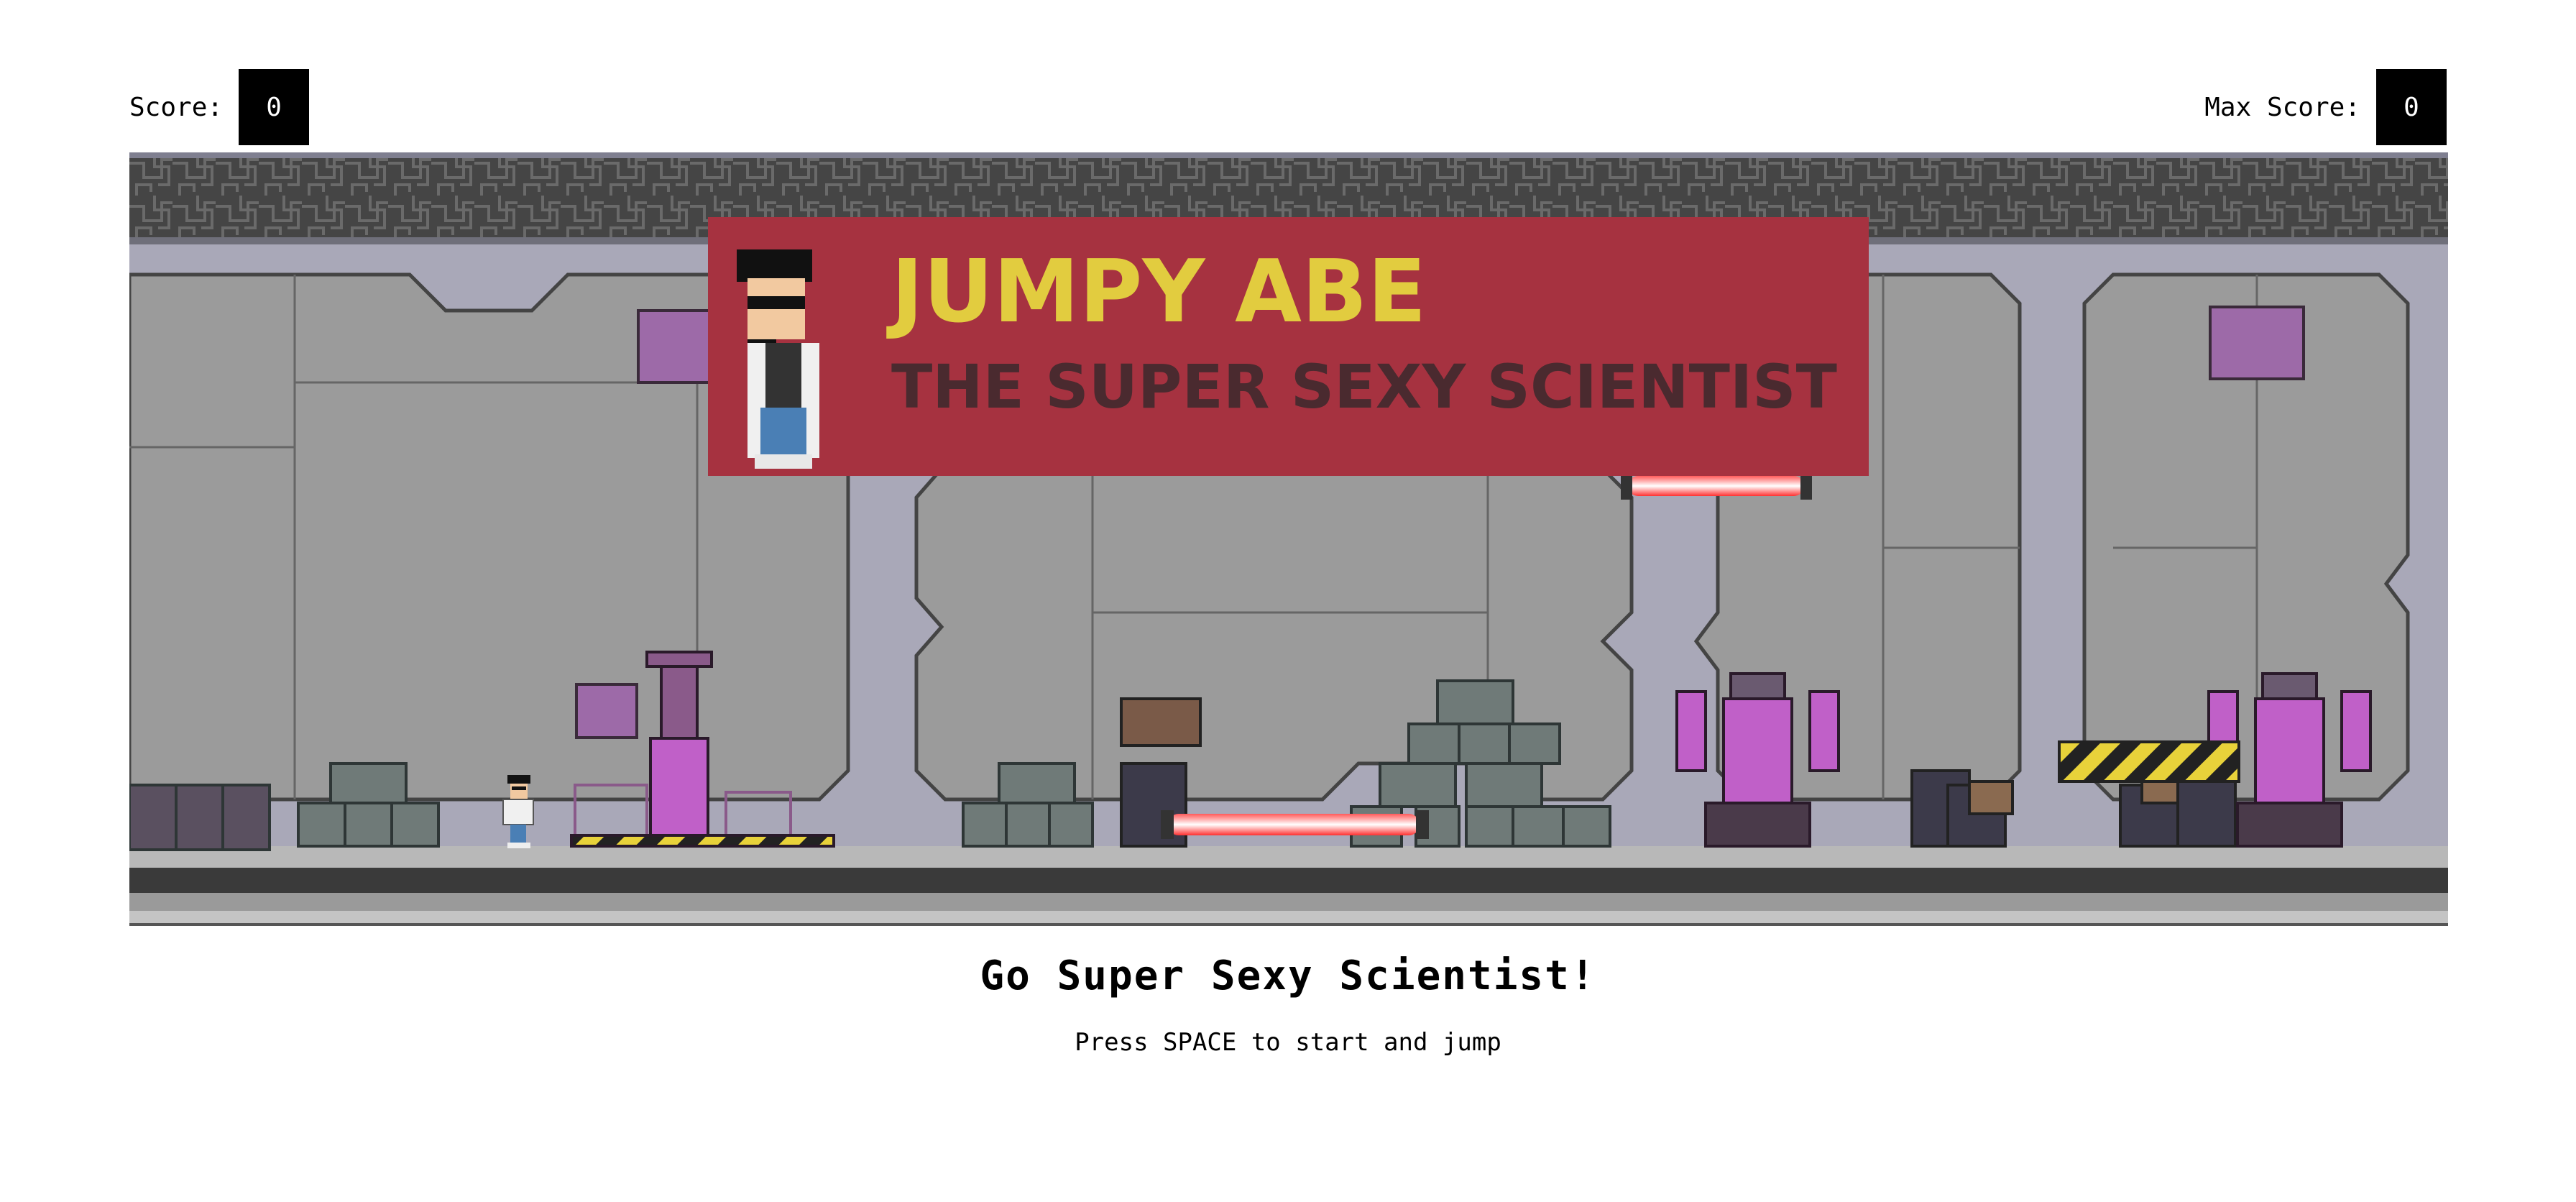 The height and width of the screenshot is (1202, 2576). Describe the element at coordinates (1156, 292) in the screenshot. I see `banner-title: JUMPY ABE` at that location.